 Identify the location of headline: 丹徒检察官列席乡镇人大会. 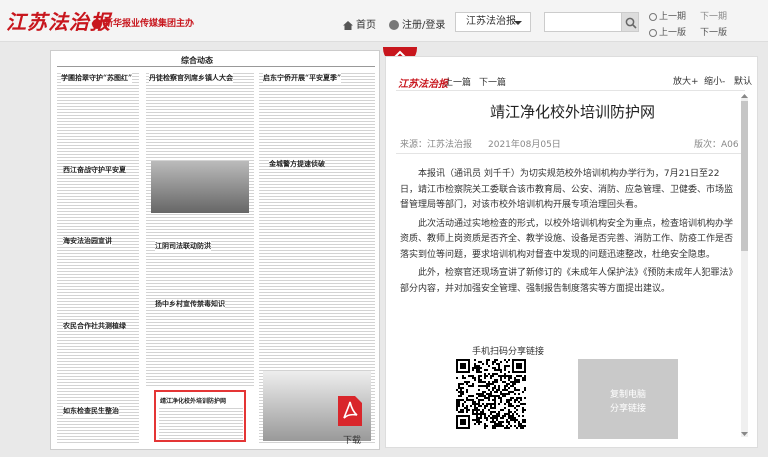
(191, 78).